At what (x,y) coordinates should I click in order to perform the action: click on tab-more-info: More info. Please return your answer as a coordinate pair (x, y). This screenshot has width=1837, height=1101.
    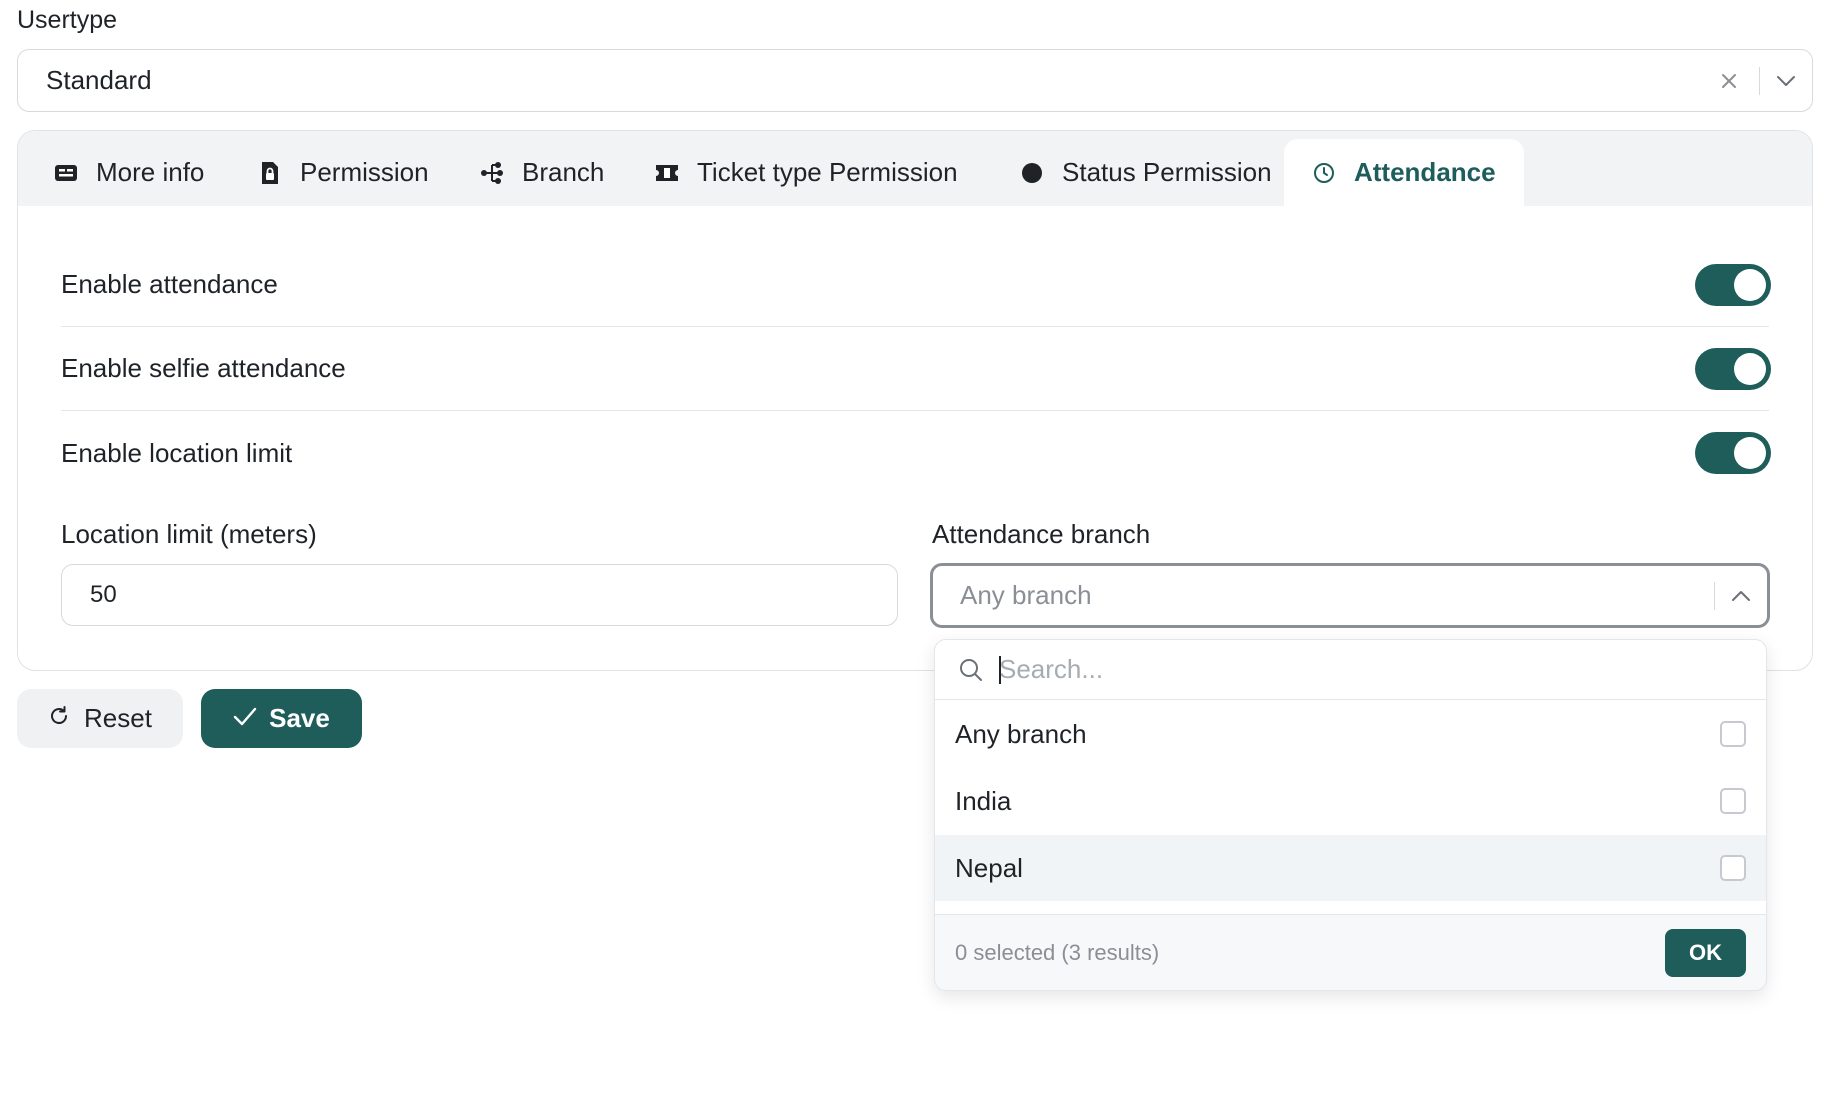
    Looking at the image, I should click on (129, 172).